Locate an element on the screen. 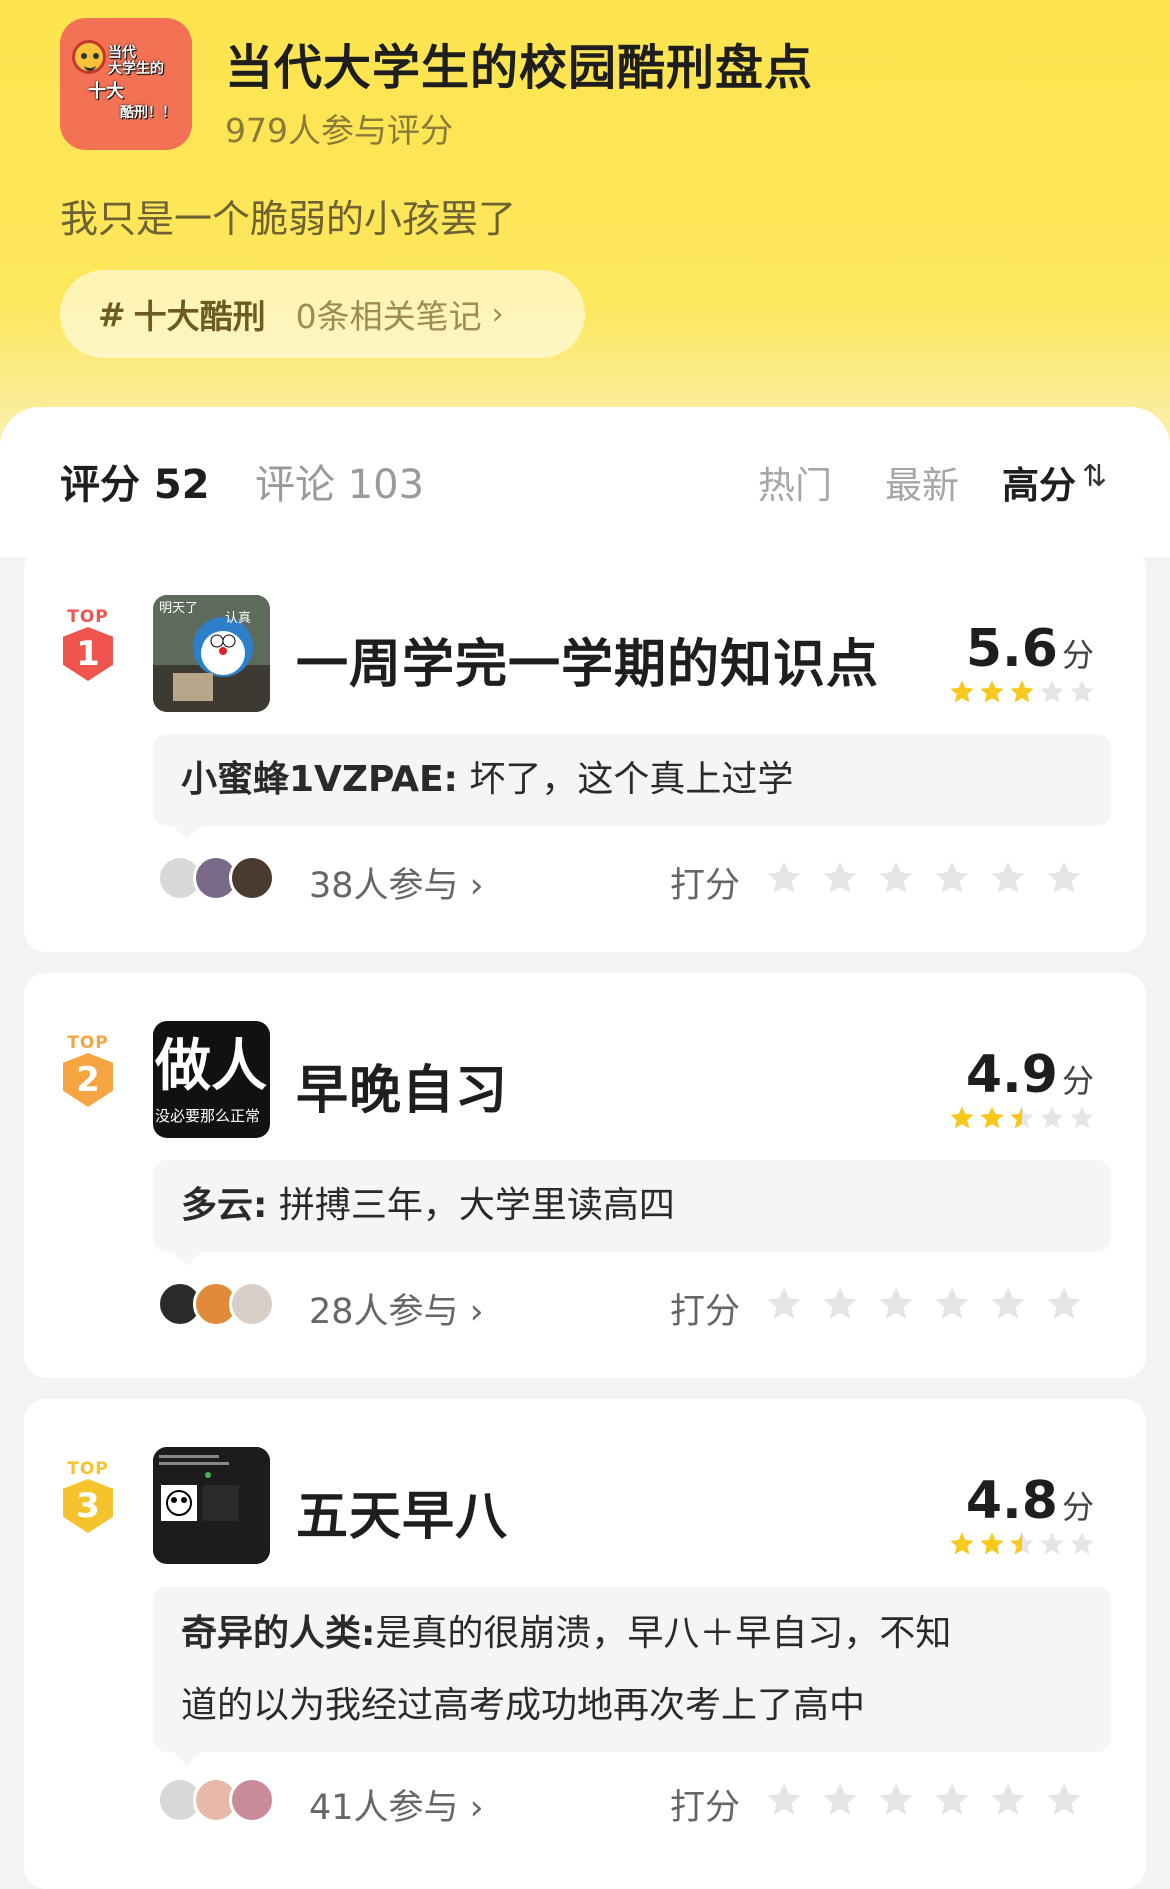 Image resolution: width=1170 pixels, height=1889 pixels. top-comment: 小蜜蜂1VZPAE: 坏了，这个真上过学 is located at coordinates (632, 787).